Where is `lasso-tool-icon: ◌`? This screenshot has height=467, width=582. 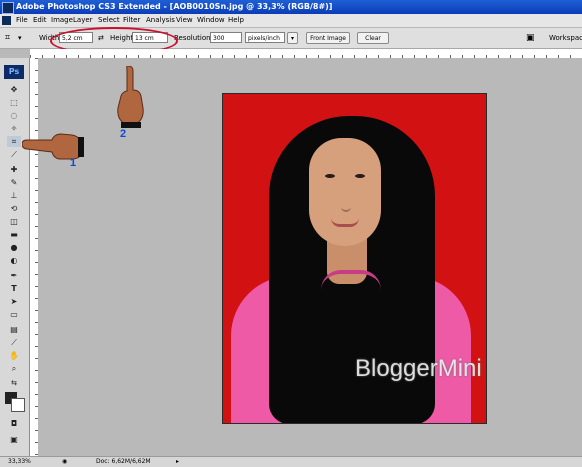
lasso-tool-icon: ◌ is located at coordinates (14, 115).